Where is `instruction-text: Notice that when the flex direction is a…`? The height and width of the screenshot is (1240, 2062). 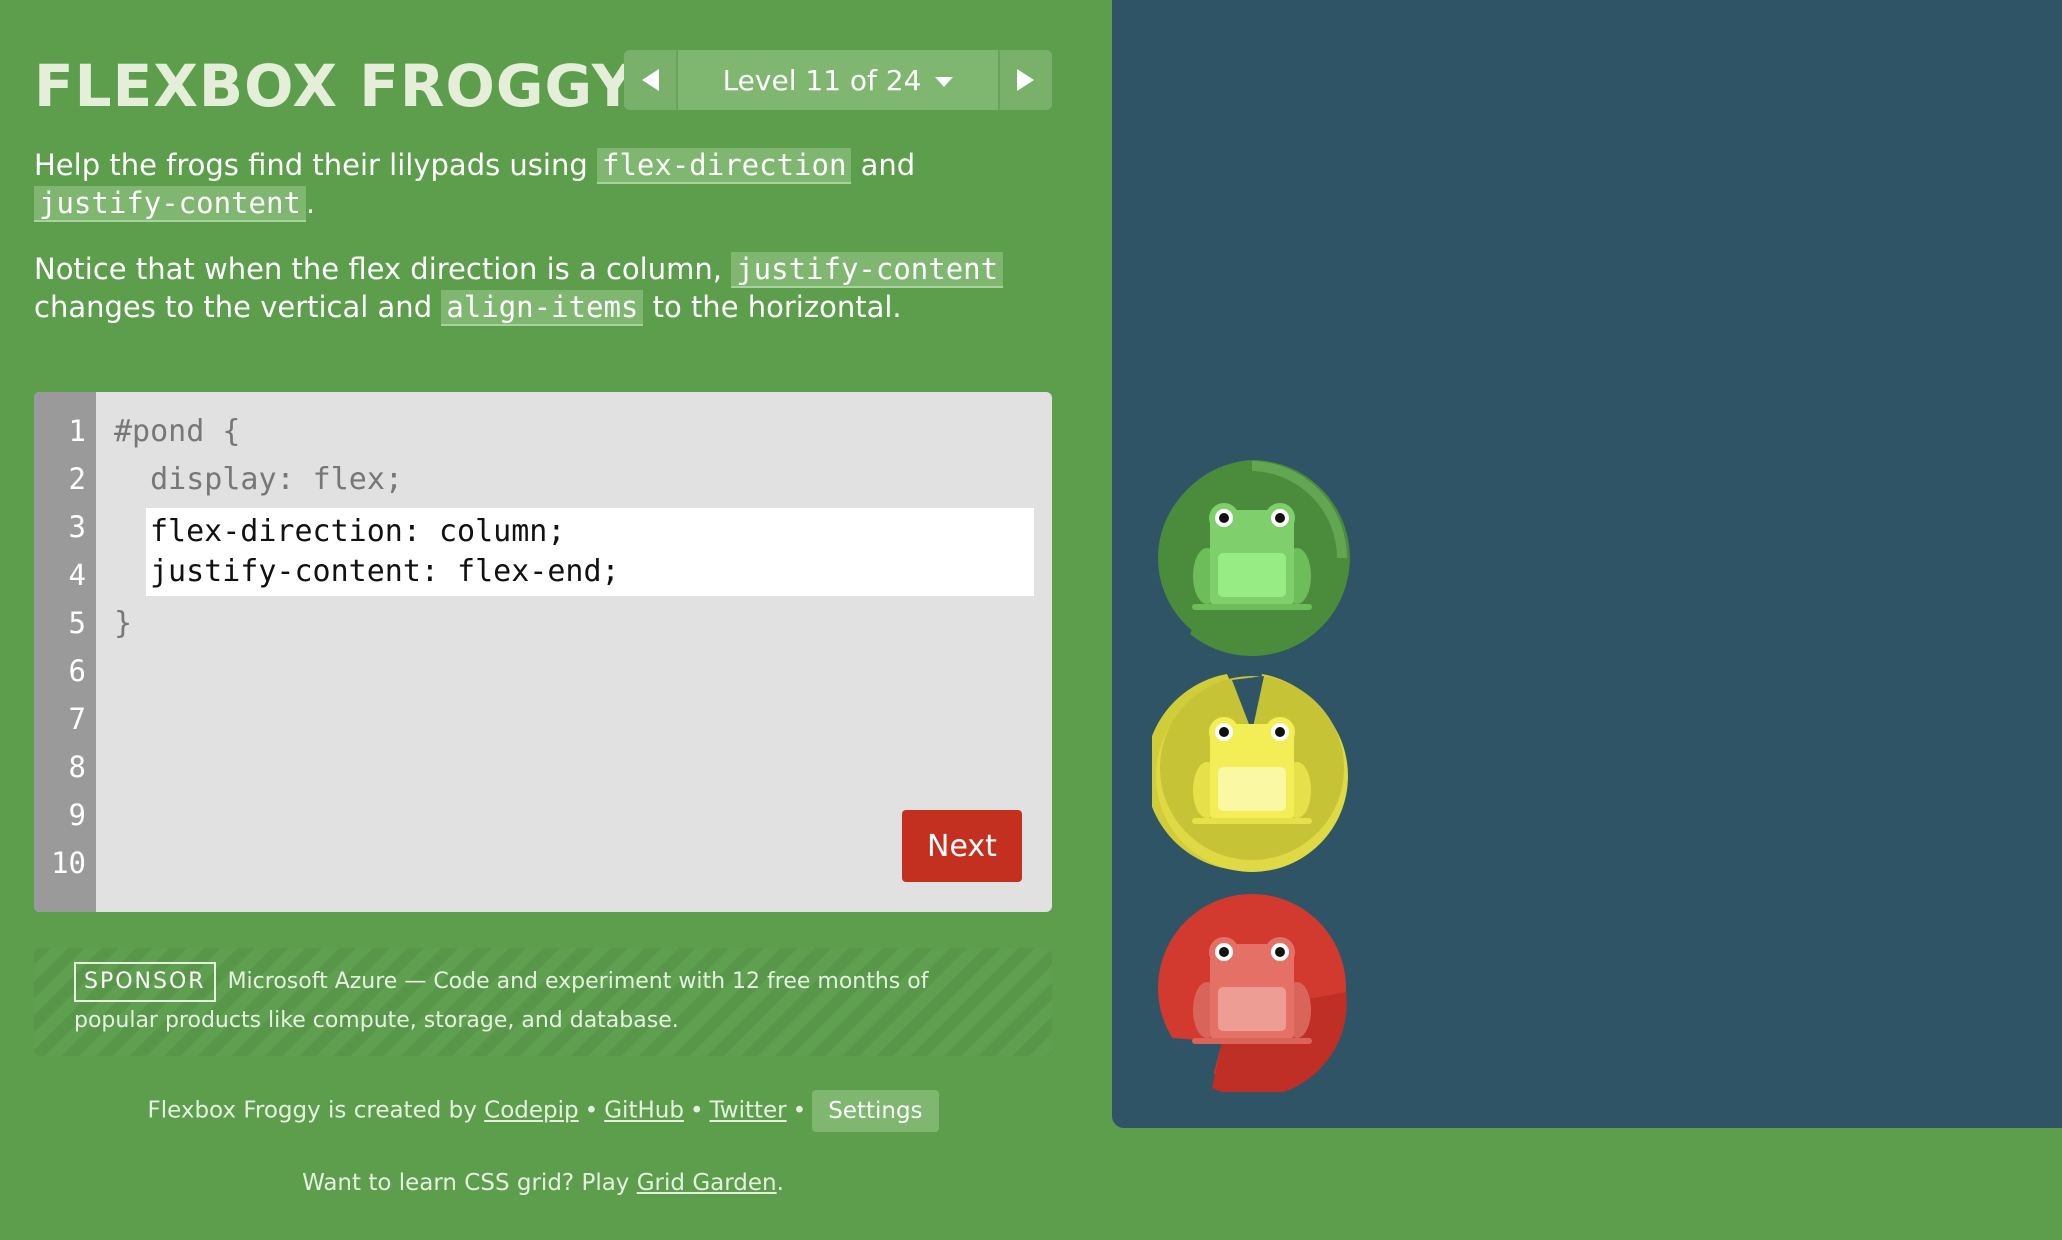
instruction-text: Notice that when the flex direction is a… is located at coordinates (383, 269).